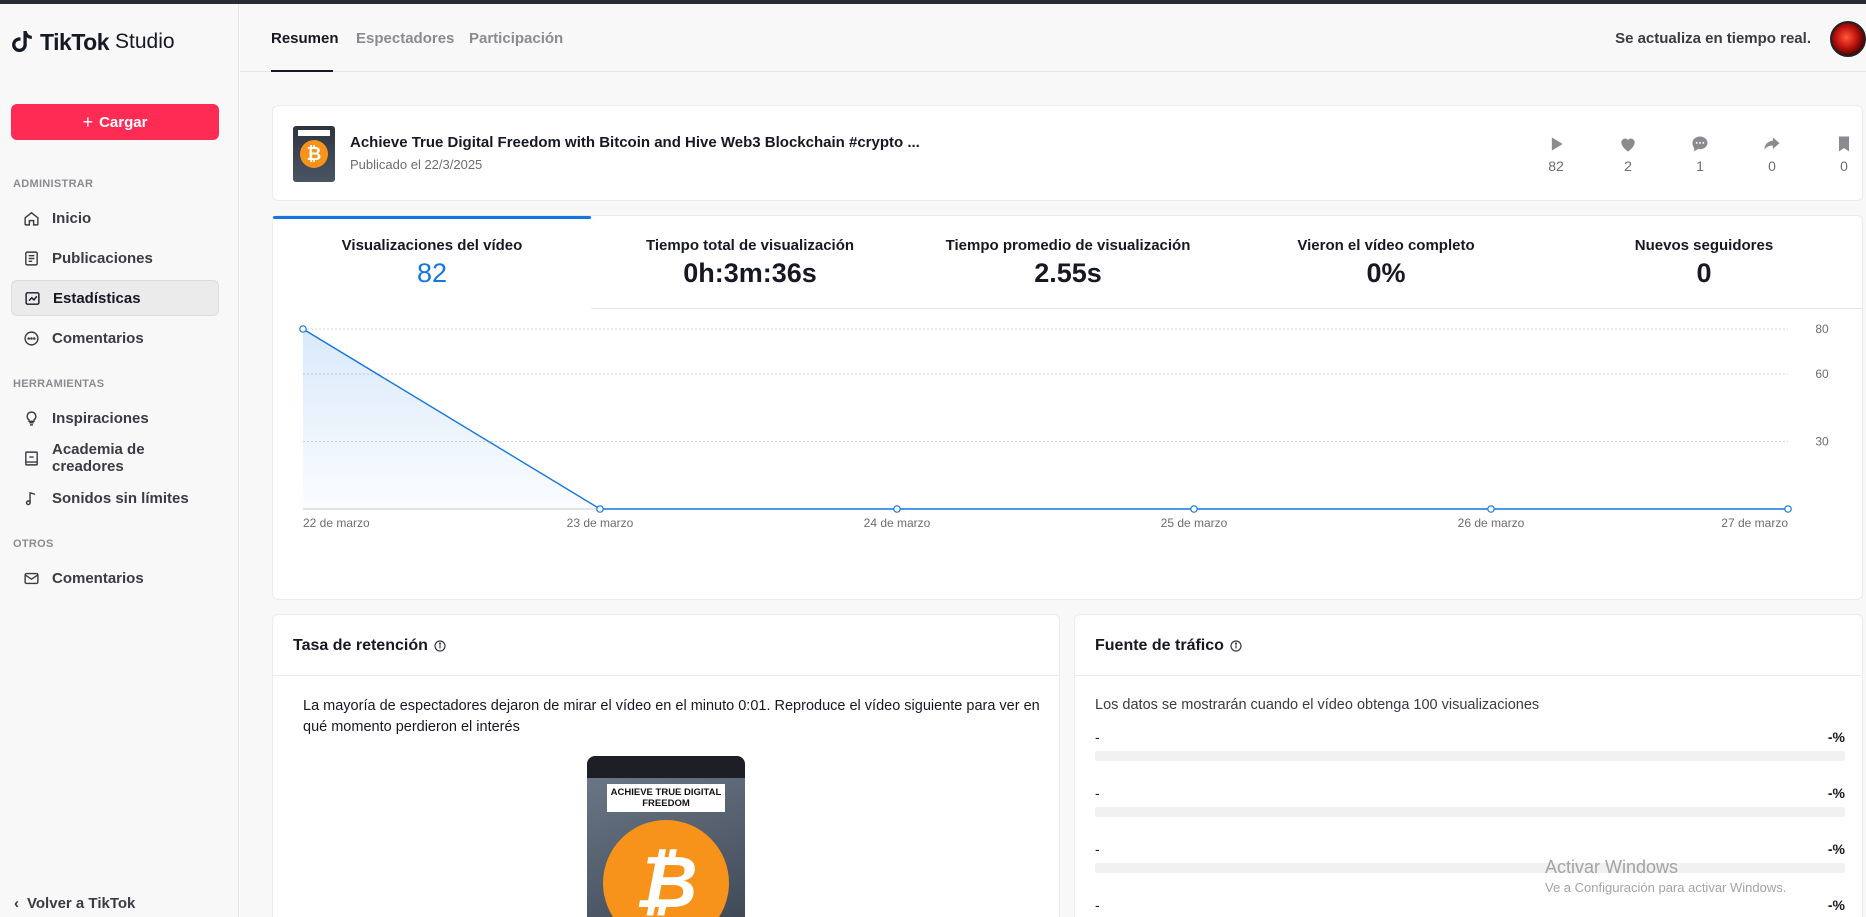 The height and width of the screenshot is (917, 1866). What do you see at coordinates (1556, 166) in the screenshot?
I see `views-count: 82` at bounding box center [1556, 166].